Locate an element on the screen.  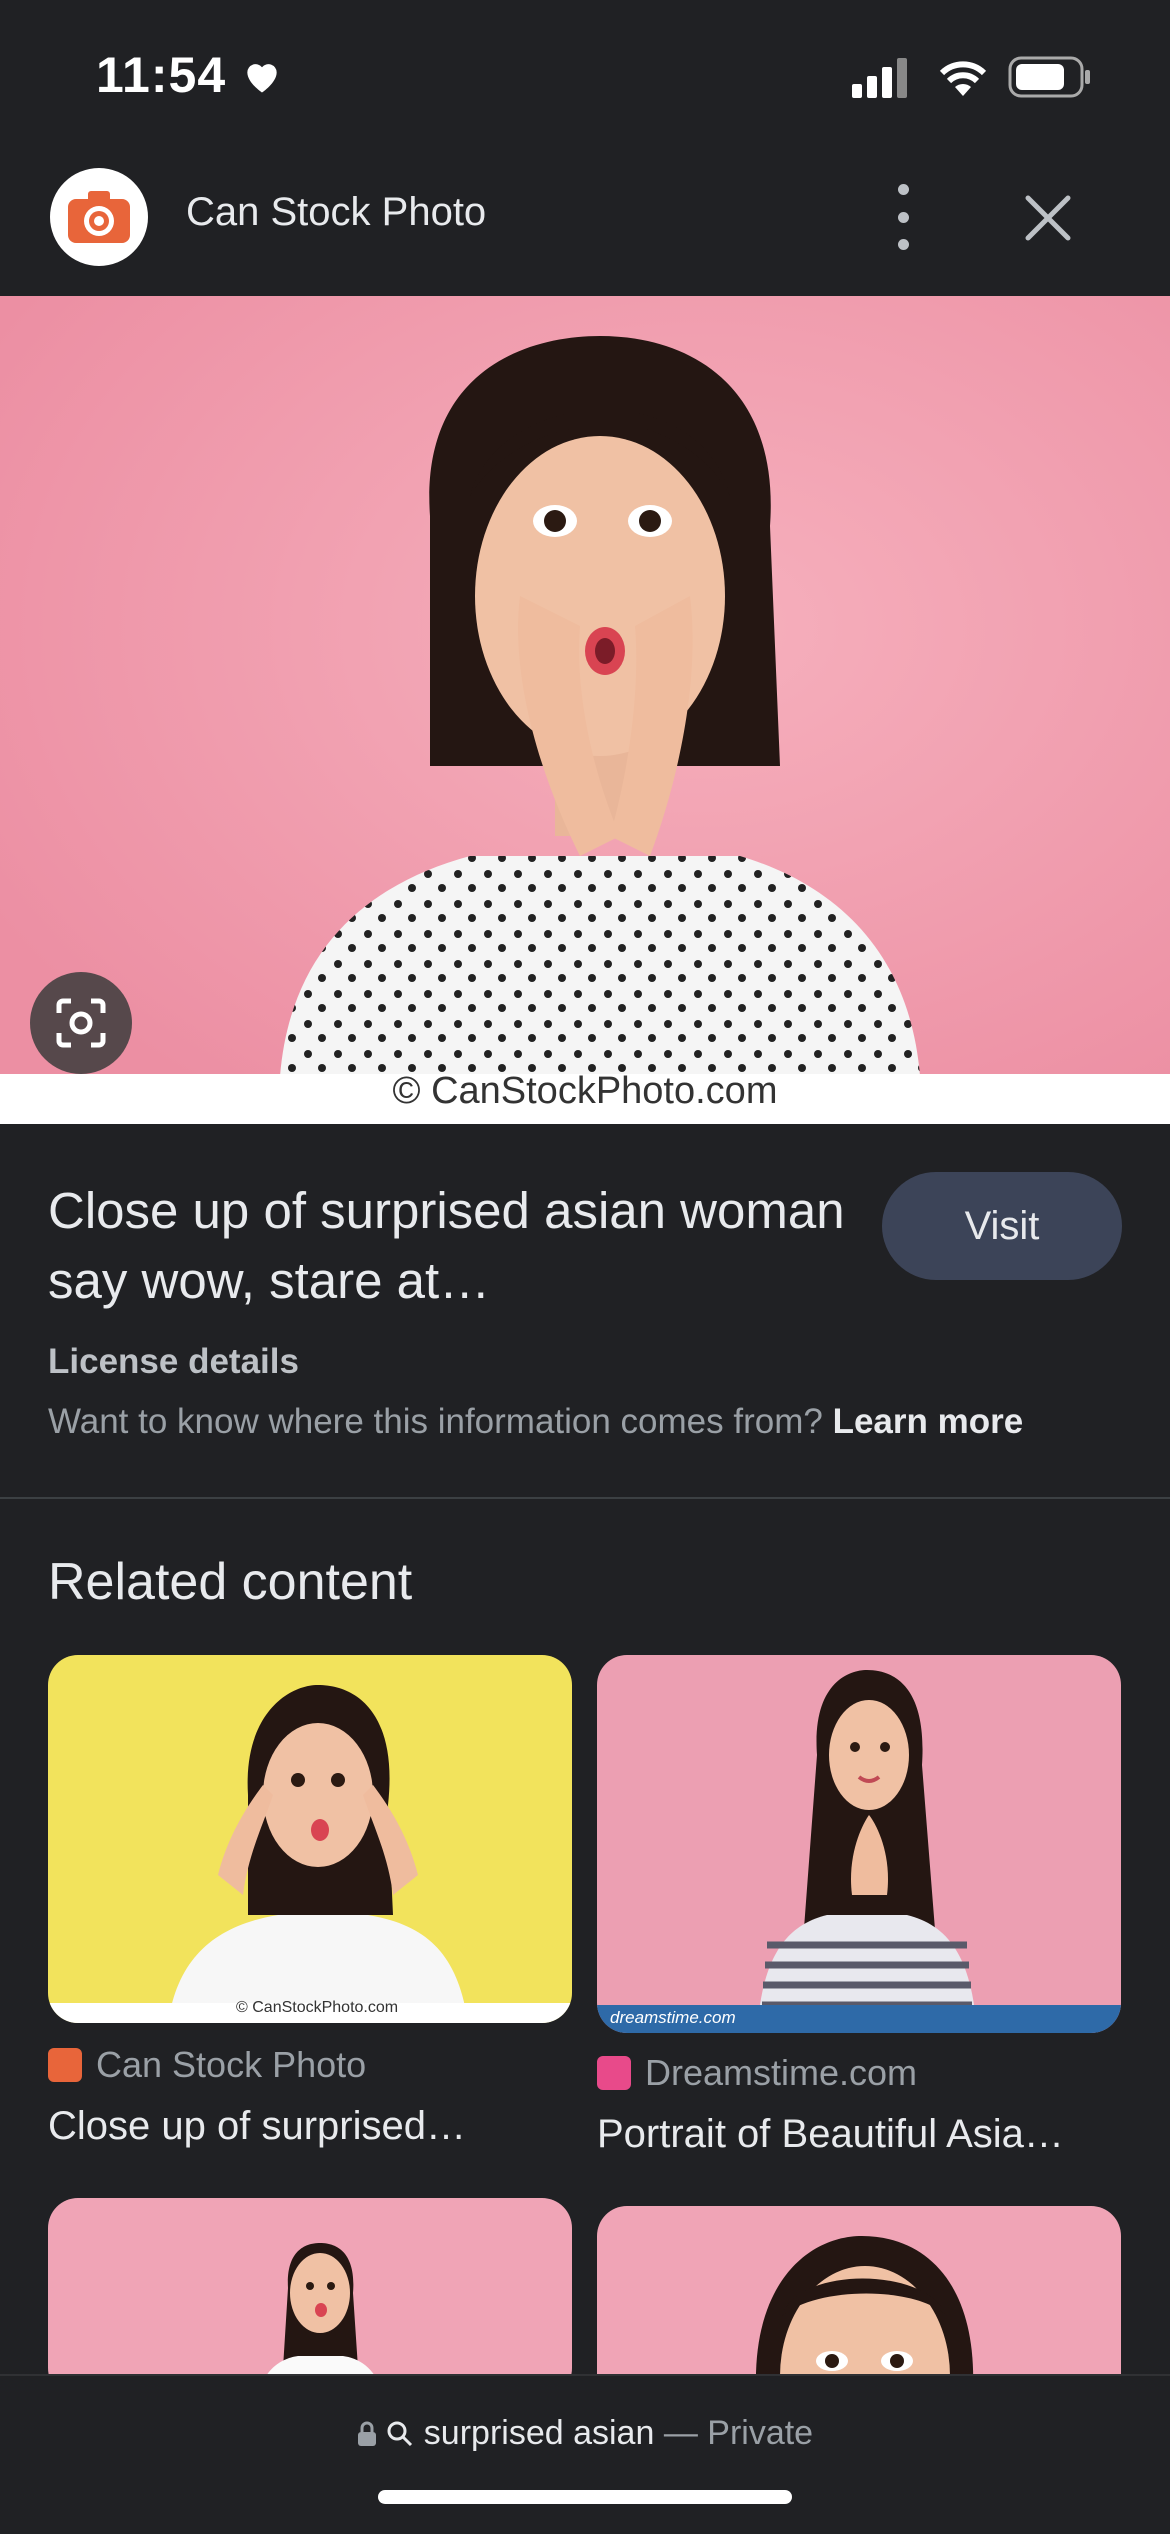
lock-icon is located at coordinates (366, 2433).